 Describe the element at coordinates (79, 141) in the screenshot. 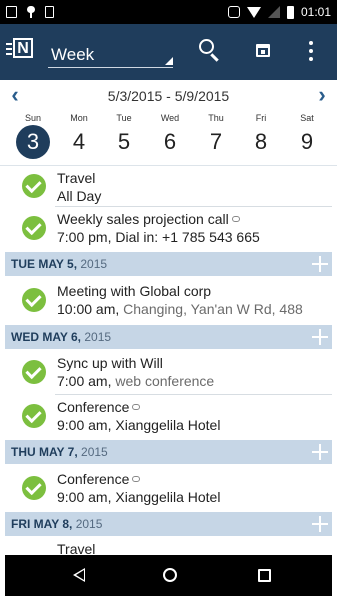

I see `day-number: 4` at that location.